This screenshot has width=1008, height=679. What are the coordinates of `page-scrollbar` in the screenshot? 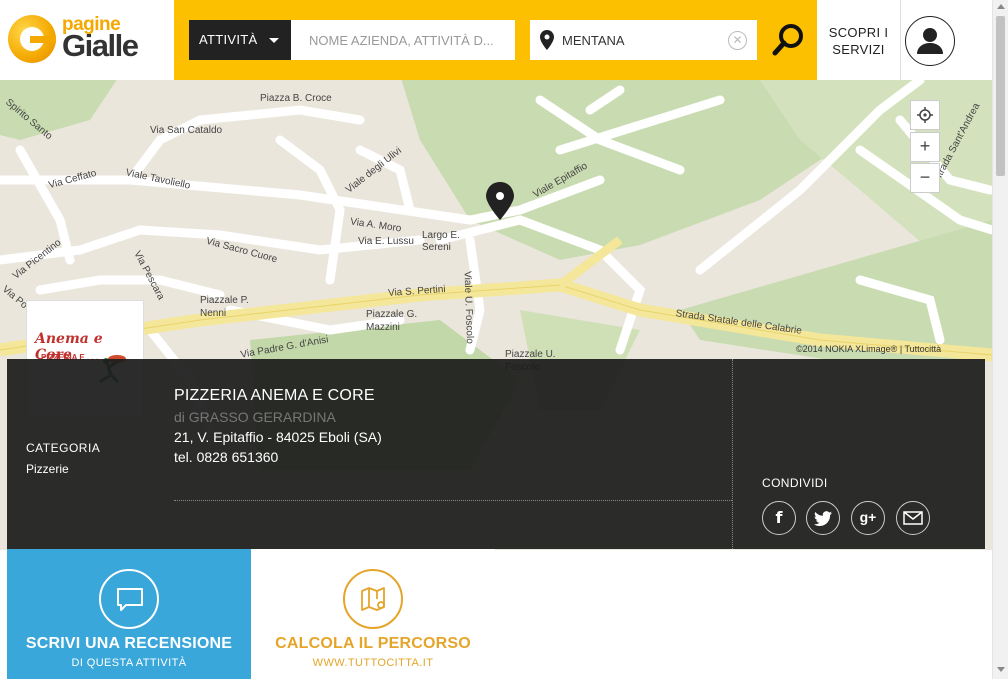 It's located at (1000, 339).